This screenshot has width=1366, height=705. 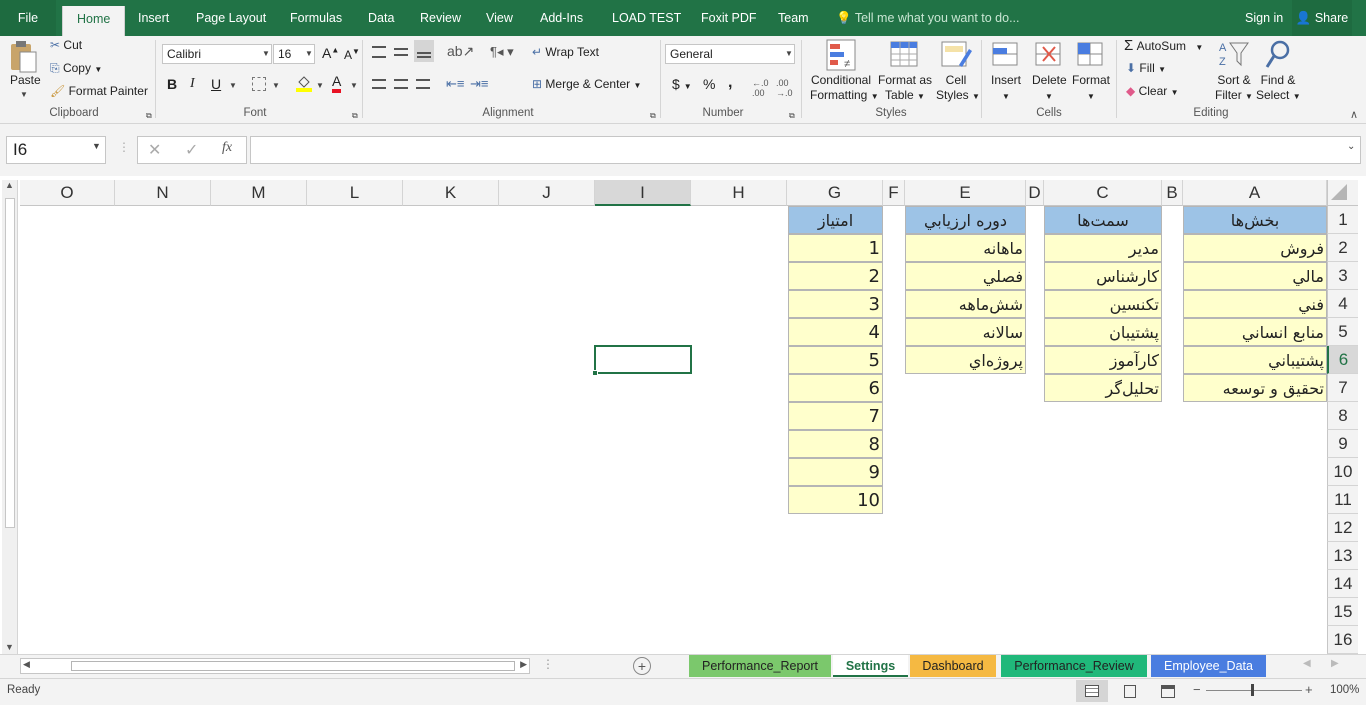 What do you see at coordinates (191, 150) in the screenshot?
I see `enter-check-icon: ✓` at bounding box center [191, 150].